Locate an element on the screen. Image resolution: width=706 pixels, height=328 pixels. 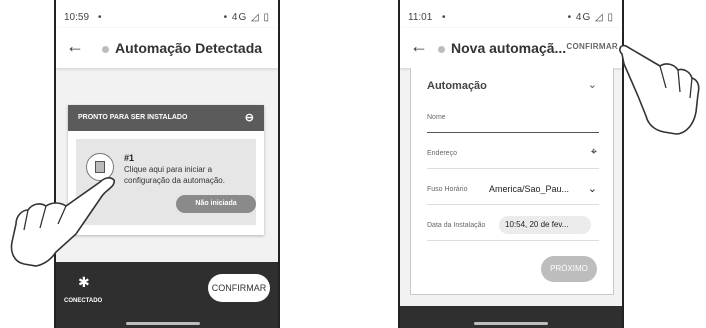
page-title: Automação Detectada is located at coordinates (182, 48).